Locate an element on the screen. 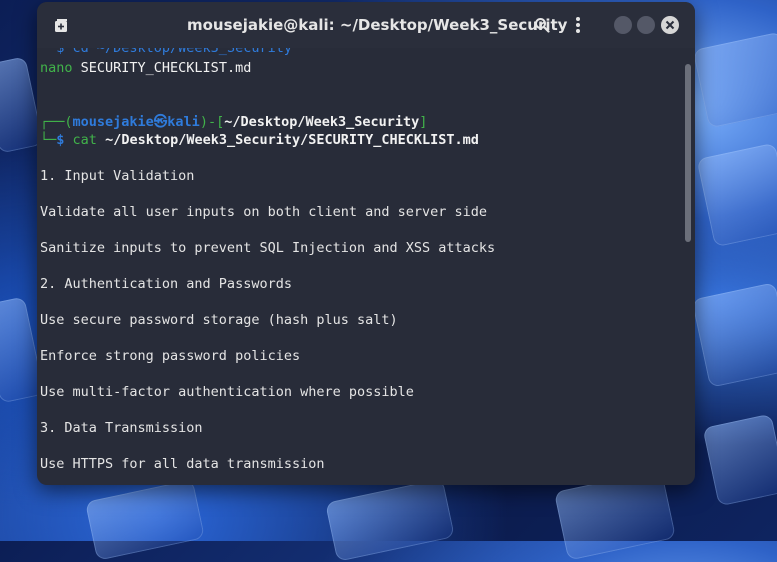 This screenshot has width=777, height=562. prompt-open: ┌──( is located at coordinates (56, 122).